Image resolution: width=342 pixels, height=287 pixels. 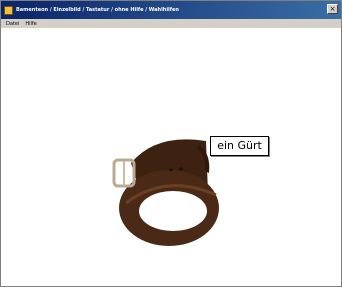 I want to click on menu-item-datei: Datei, so click(x=12, y=24).